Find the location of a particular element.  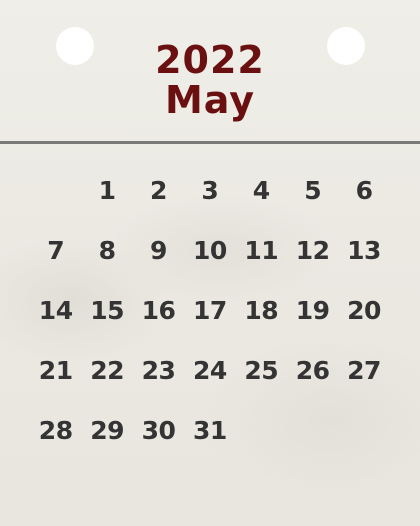

month-label: May is located at coordinates (210, 100).